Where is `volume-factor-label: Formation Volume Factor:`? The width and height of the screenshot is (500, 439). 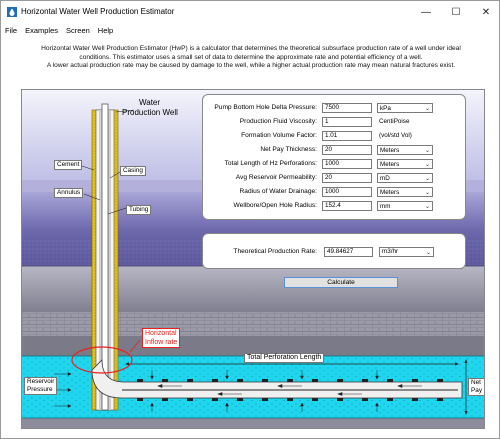
volume-factor-label: Formation Volume Factor: is located at coordinates (279, 135).